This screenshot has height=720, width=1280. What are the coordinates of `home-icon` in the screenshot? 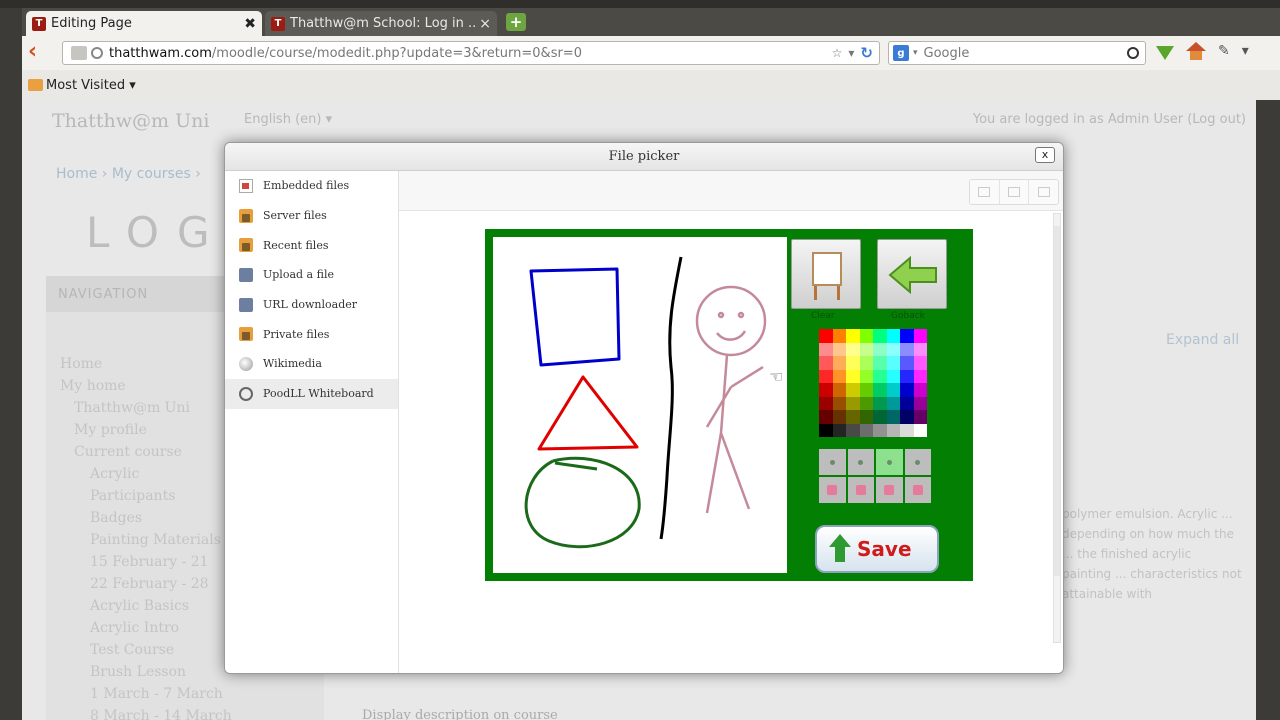 It's located at (1196, 51).